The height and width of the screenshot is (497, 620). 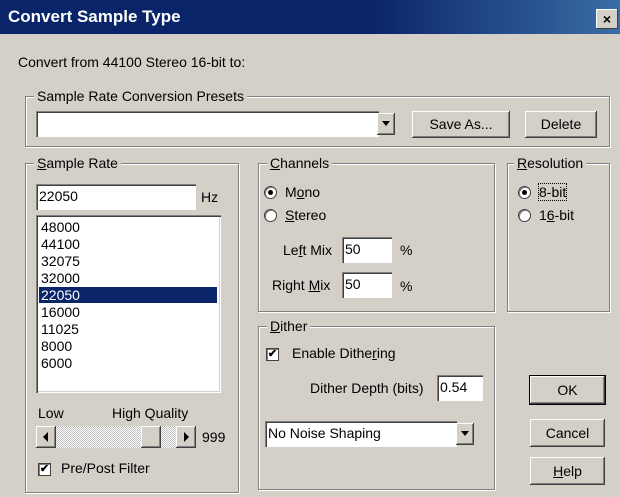 I want to click on sample-rate-option: 22050, so click(x=128, y=295).